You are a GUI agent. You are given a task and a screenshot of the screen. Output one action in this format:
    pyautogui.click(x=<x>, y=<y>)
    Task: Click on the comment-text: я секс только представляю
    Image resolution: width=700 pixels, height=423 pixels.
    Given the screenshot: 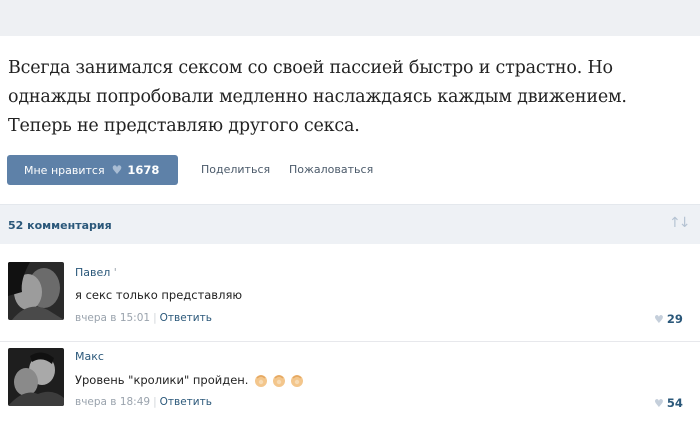 What is the action you would take?
    pyautogui.click(x=159, y=295)
    